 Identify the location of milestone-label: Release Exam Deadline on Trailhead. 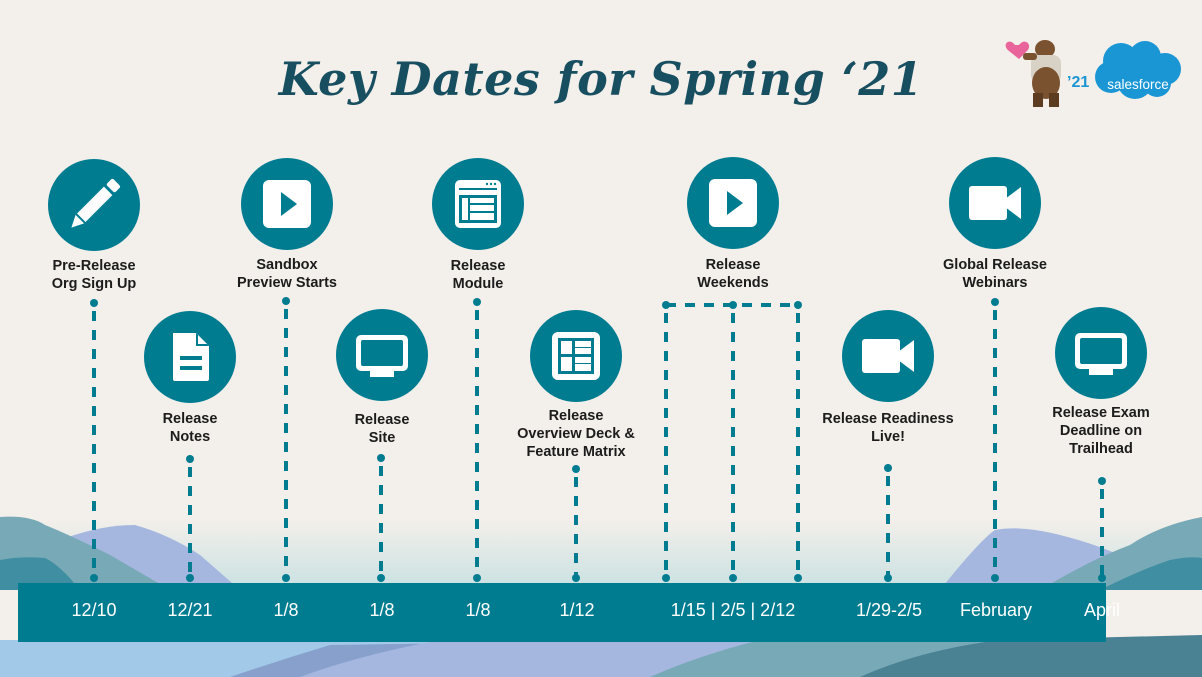
(1101, 431).